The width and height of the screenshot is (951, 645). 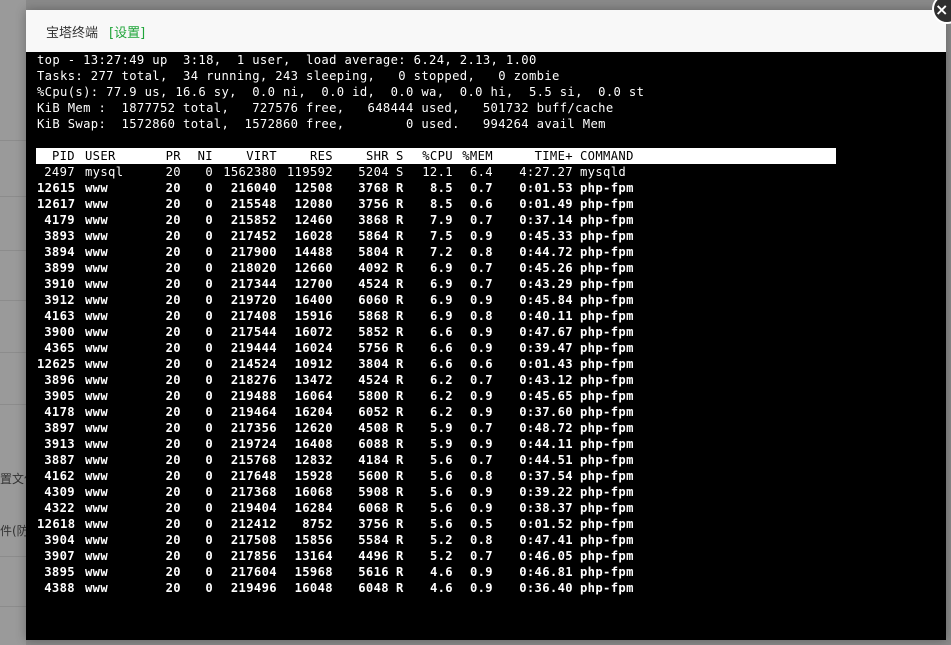 I want to click on cell-pid: 12615, so click(x=56, y=188).